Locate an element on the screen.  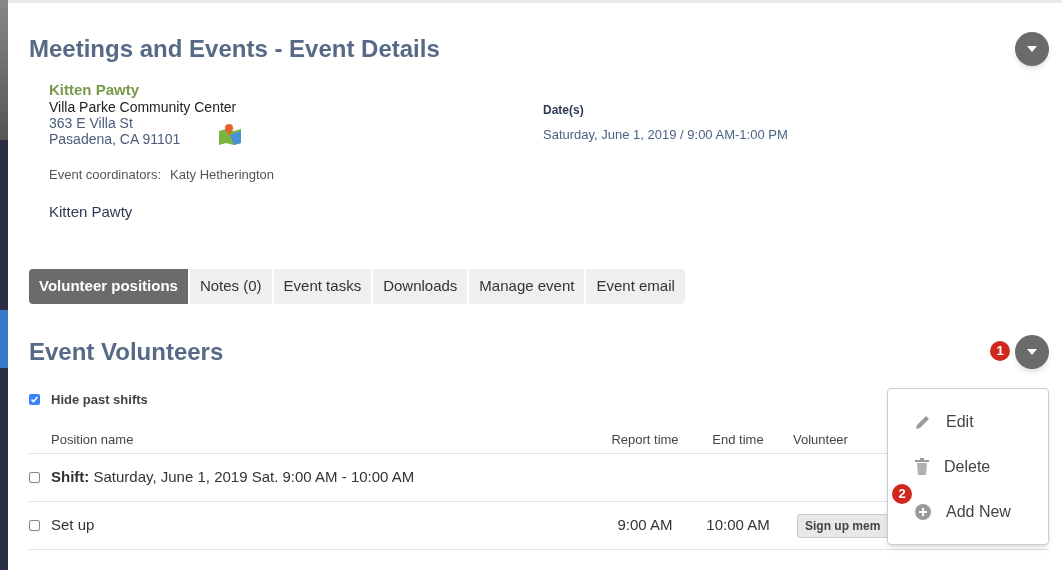
tab: Manage event is located at coordinates (527, 286).